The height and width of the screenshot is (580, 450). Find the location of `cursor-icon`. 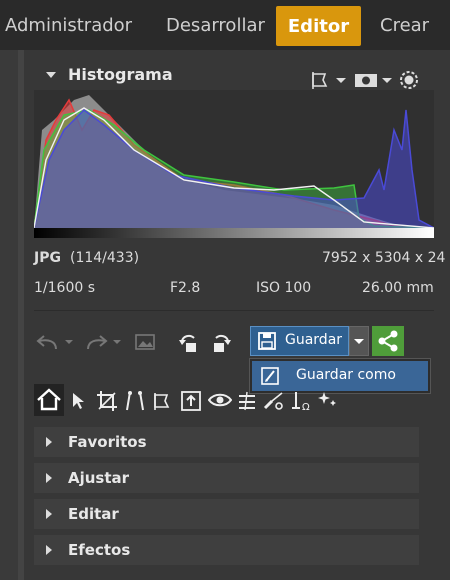

cursor-icon is located at coordinates (78, 403).